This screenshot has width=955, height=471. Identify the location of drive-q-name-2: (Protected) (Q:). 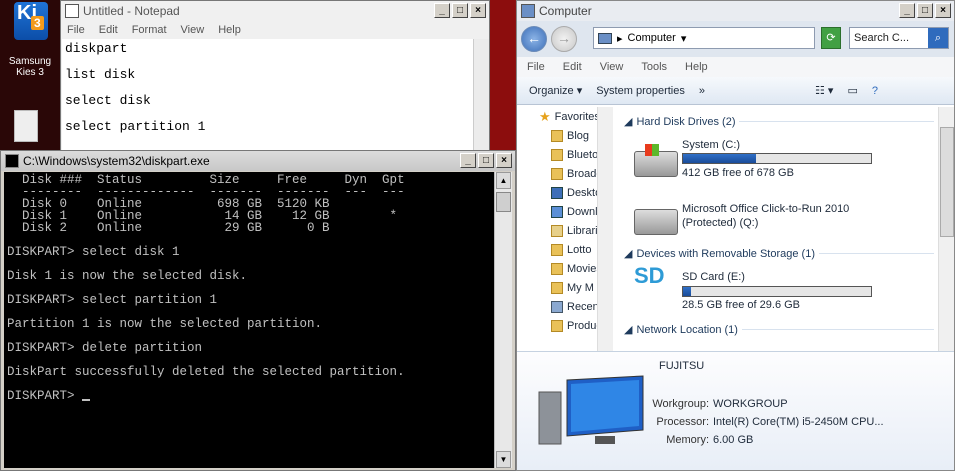
(720, 223).